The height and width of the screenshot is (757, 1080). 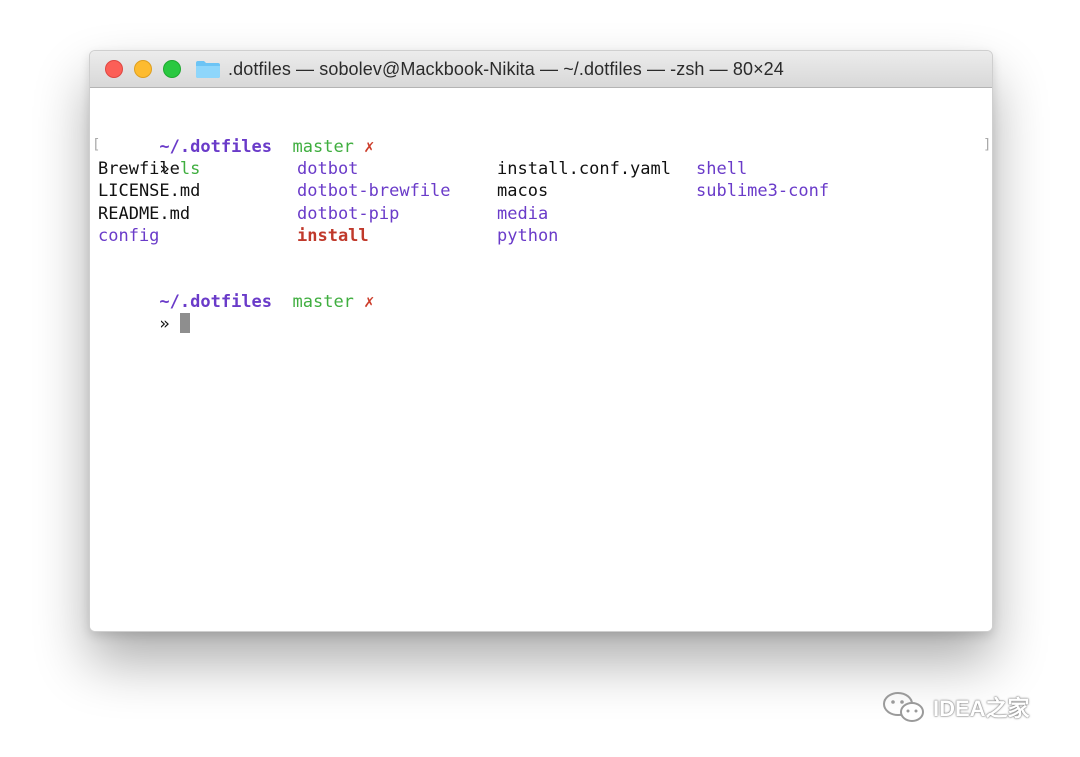 I want to click on ls-entry: dotbot, so click(x=328, y=169).